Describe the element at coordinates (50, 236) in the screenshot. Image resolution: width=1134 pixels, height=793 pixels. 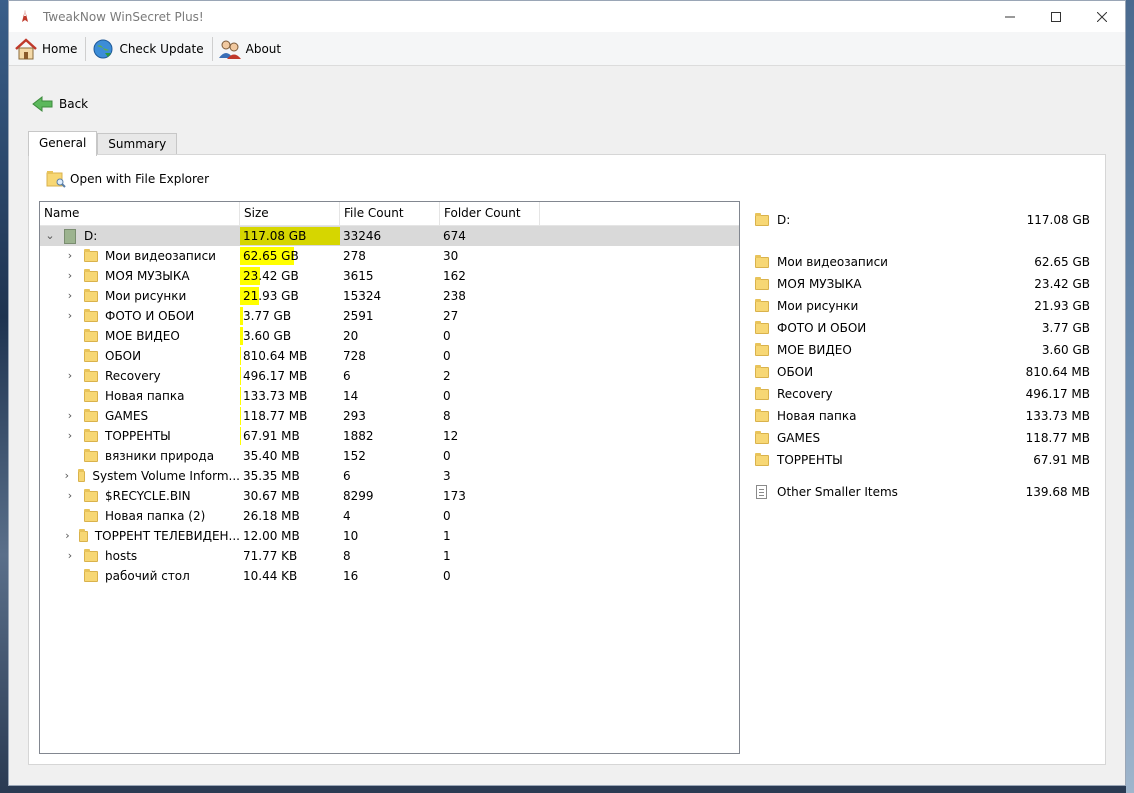
I see `collapse-chevron-icon: ⌄` at that location.